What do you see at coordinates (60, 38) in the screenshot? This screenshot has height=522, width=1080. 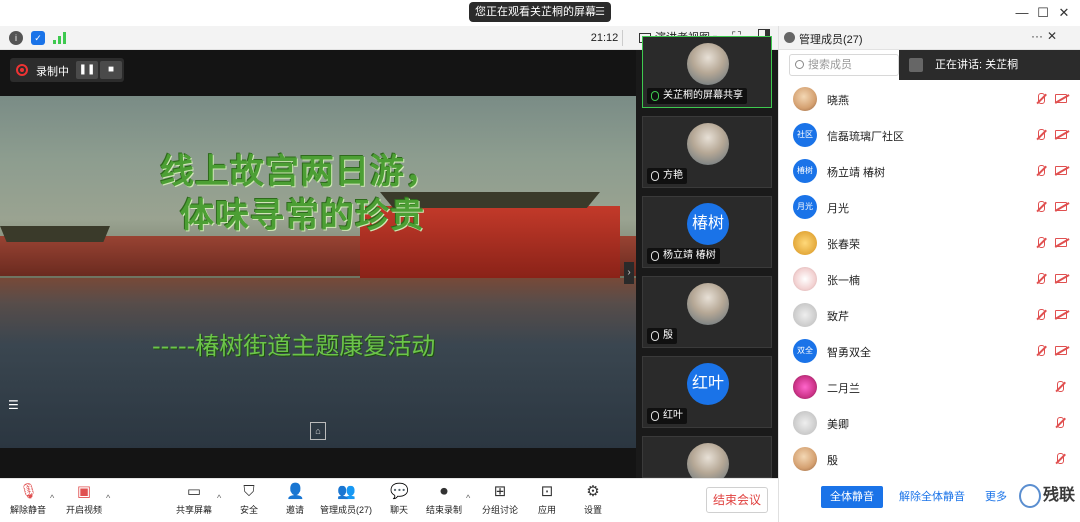 I see `signal-bars-icon` at bounding box center [60, 38].